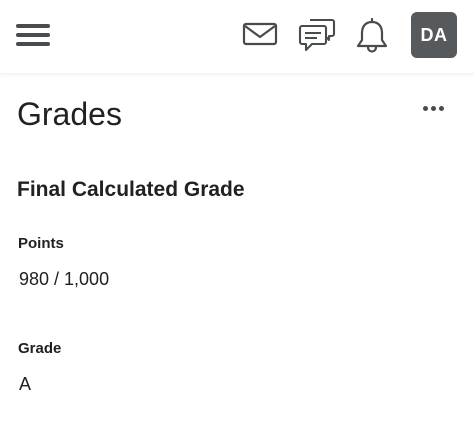 The image size is (474, 447). I want to click on page-title: Grades, so click(69, 114).